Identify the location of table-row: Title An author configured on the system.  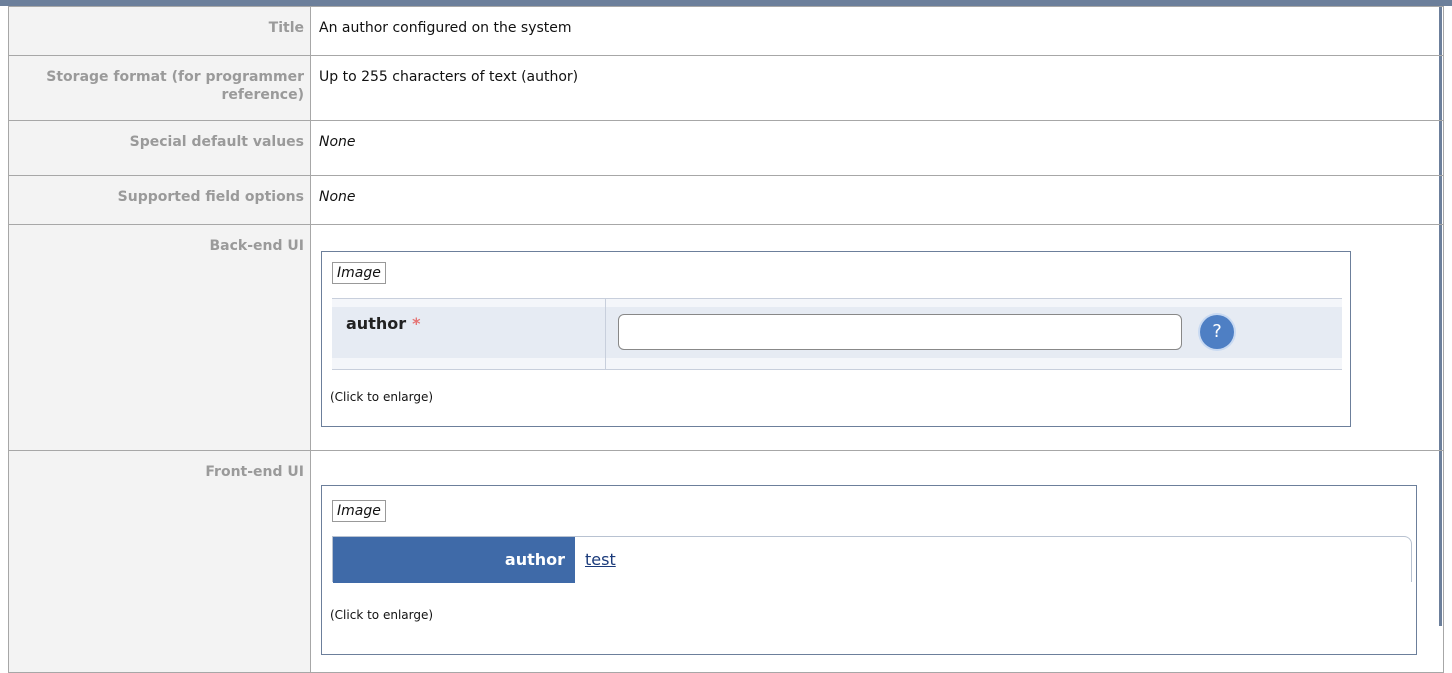
(726, 31).